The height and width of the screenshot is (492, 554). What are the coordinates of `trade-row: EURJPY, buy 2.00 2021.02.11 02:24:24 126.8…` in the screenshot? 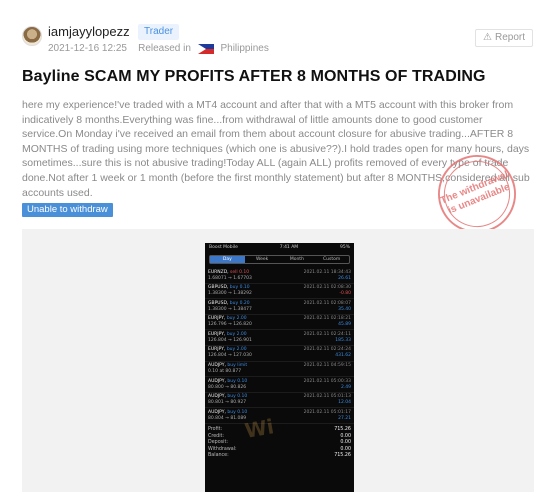 It's located at (279, 354).